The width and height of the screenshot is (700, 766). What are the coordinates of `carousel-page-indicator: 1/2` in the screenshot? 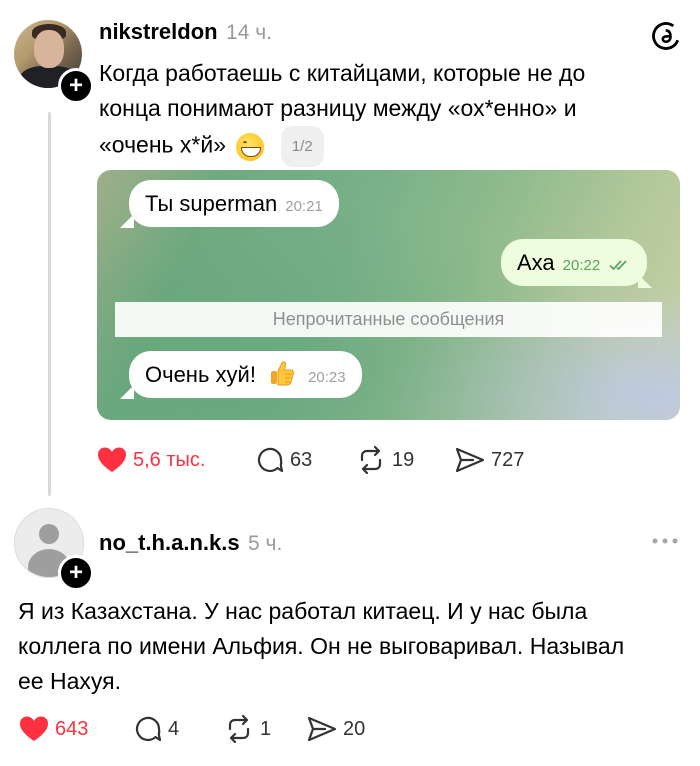 It's located at (302, 146).